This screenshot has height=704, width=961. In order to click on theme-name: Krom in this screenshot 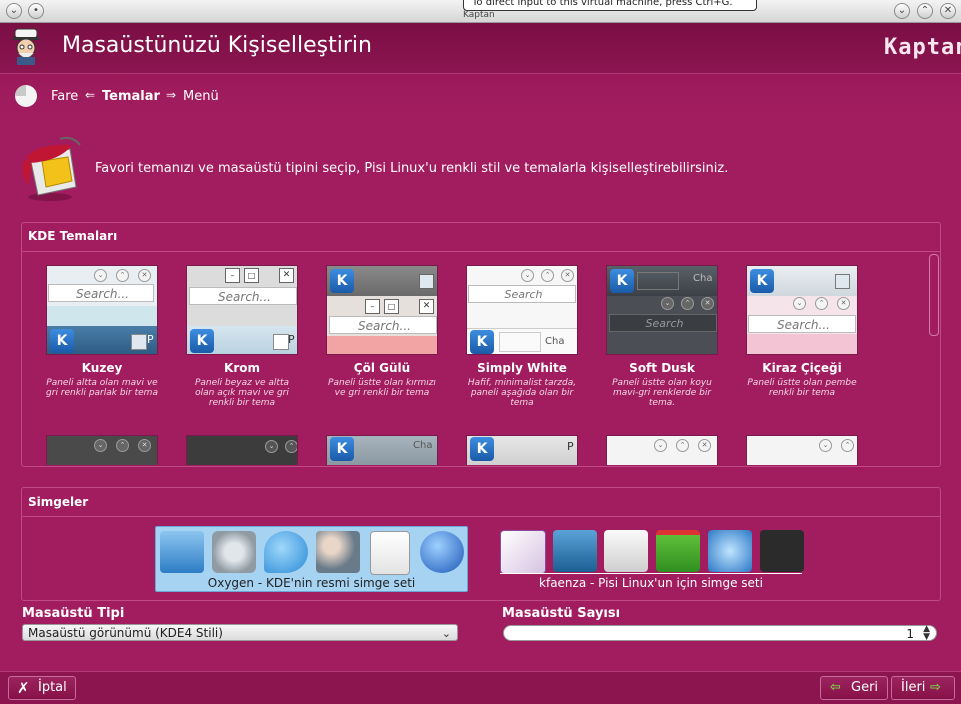, I will do `click(242, 368)`.